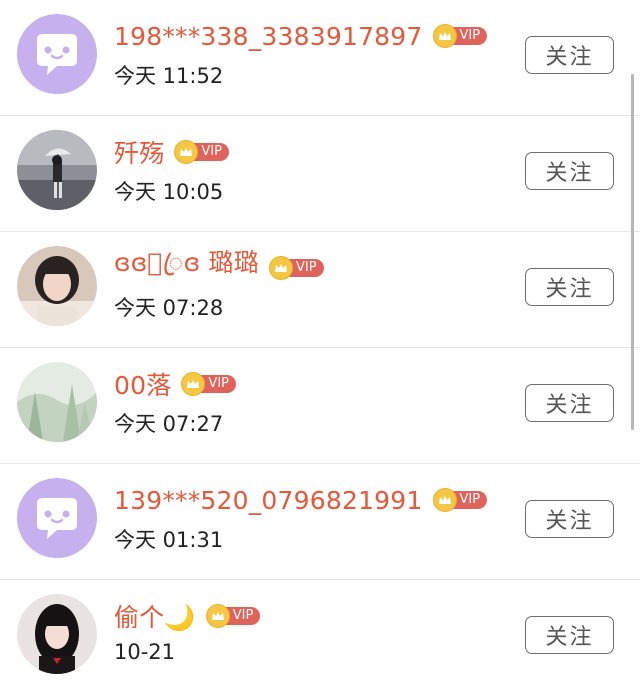 Image resolution: width=640 pixels, height=689 pixels. I want to click on dark-hair-girl-photo-icon, so click(57, 634).